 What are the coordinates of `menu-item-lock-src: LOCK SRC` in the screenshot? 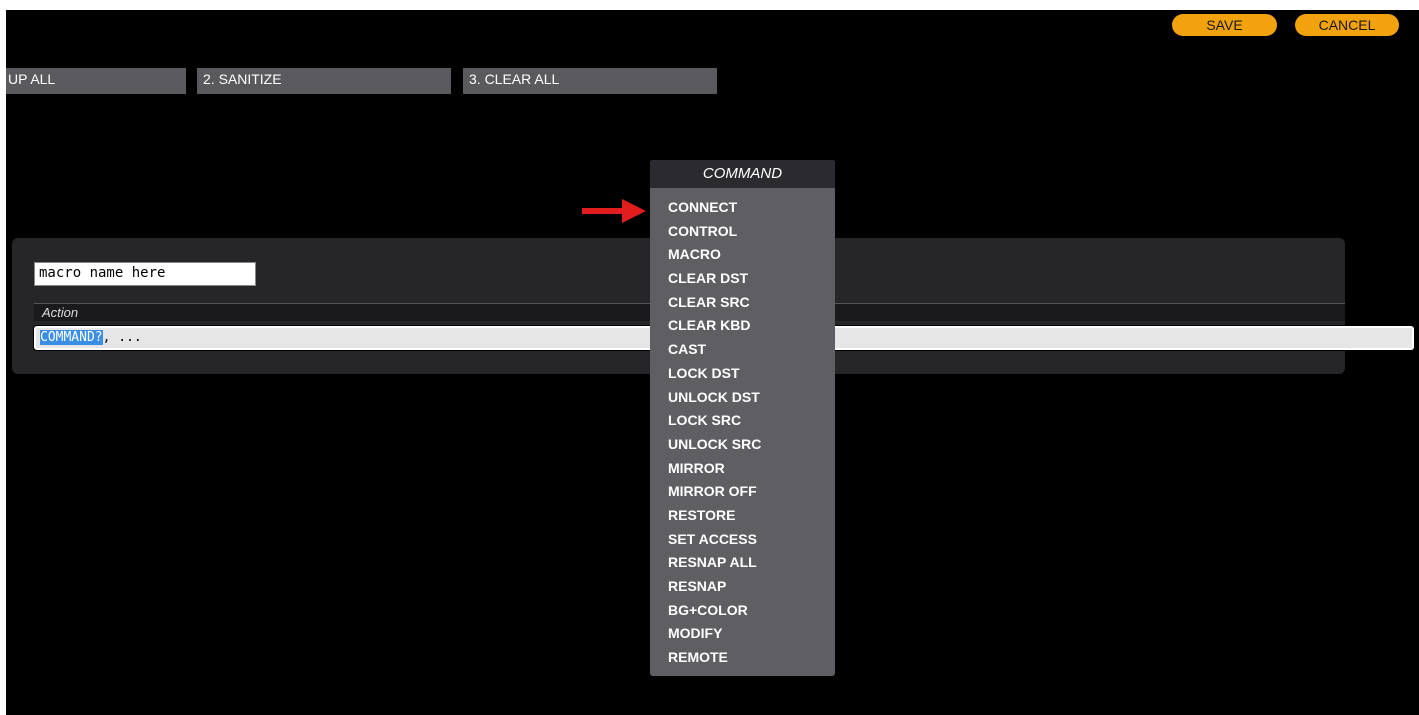 It's located at (751, 421).